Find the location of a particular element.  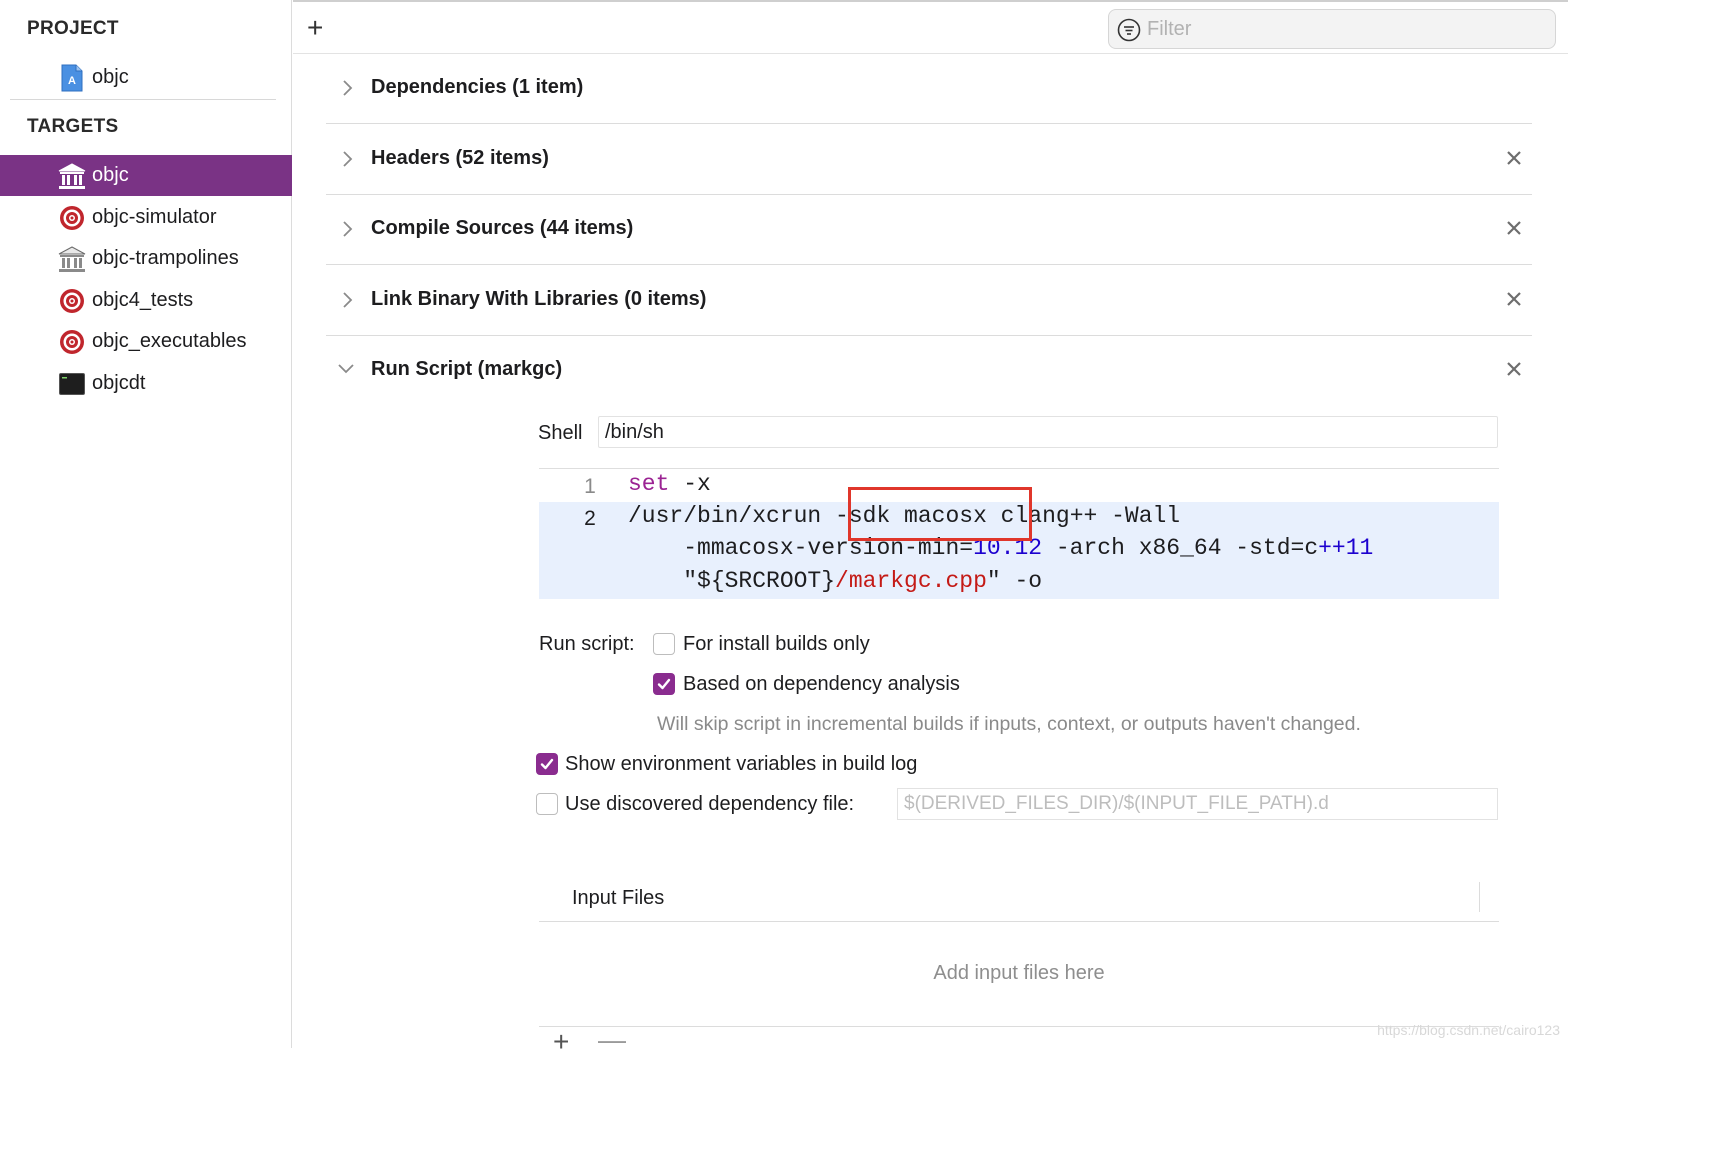

input-files-empty-message: Add input files here is located at coordinates (1019, 973).